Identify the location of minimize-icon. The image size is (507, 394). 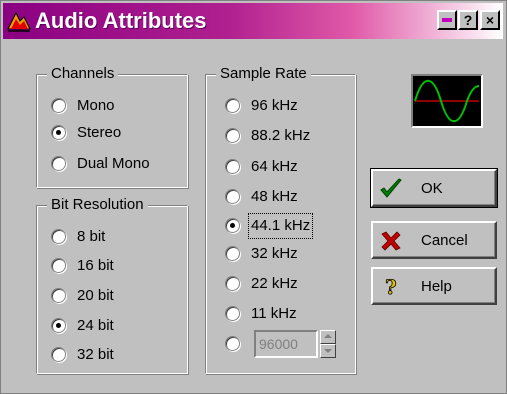
(447, 20).